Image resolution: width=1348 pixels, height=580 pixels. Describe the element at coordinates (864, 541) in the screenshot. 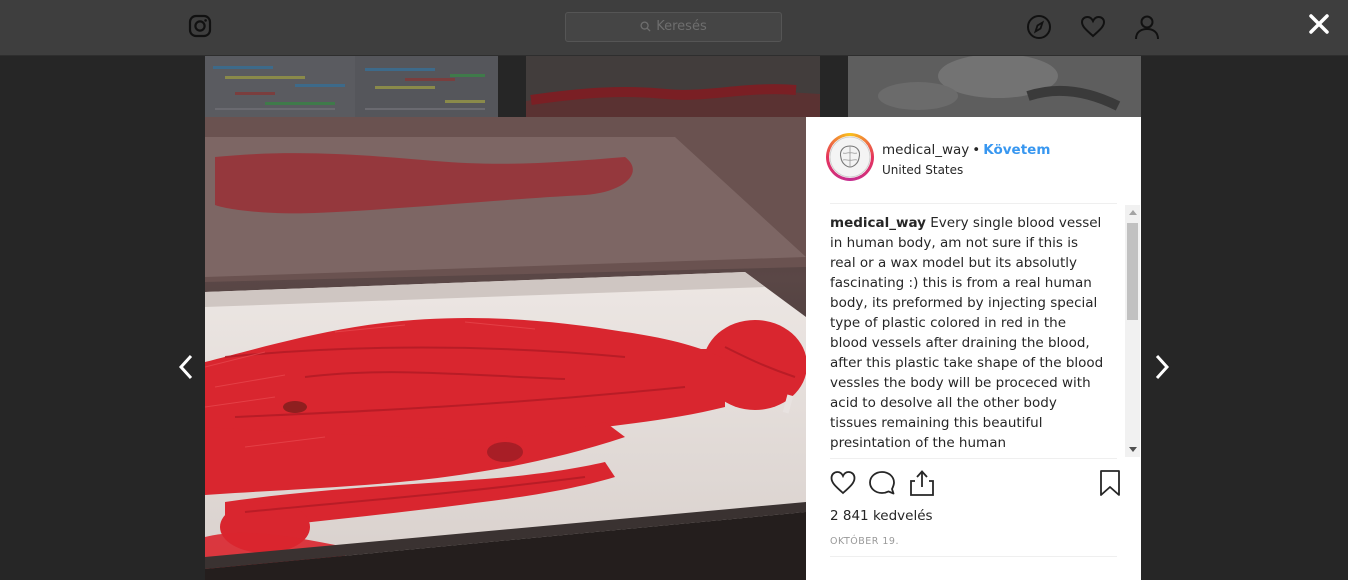

I see `post-date: OKTÓBER 19.` at that location.